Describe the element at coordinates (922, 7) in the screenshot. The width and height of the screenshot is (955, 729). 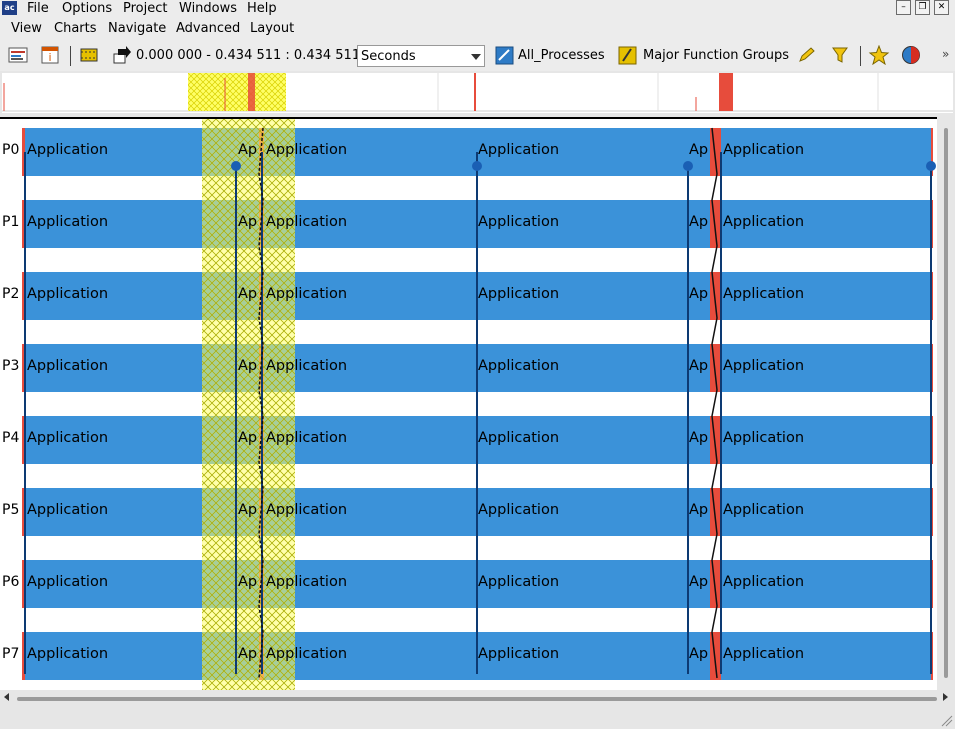
I see `restore-icon: ❐` at that location.